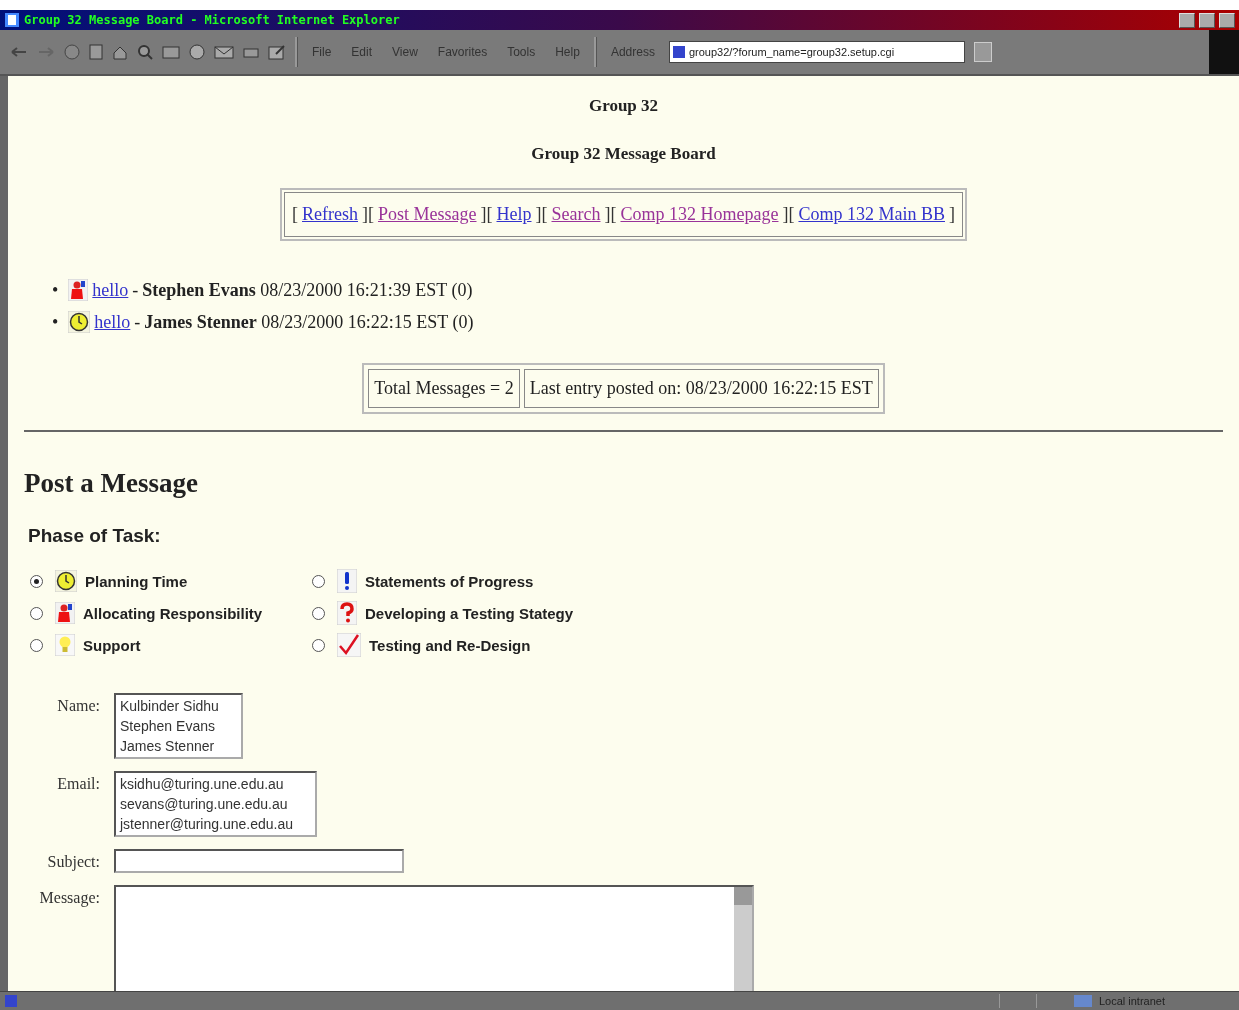  Describe the element at coordinates (224, 52) in the screenshot. I see `mail-icon` at that location.